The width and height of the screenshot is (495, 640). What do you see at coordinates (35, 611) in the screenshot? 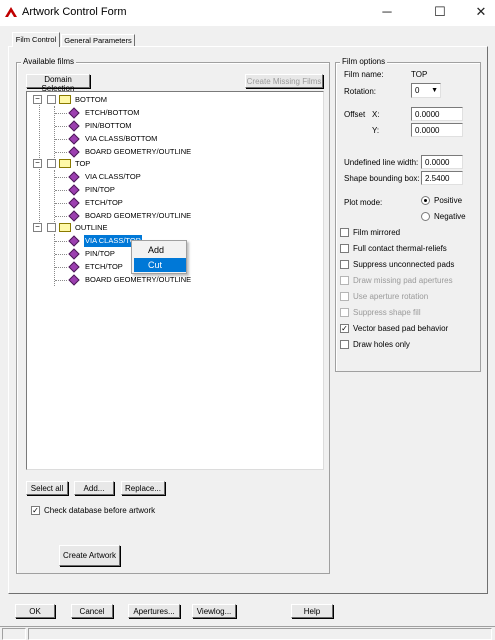
I see `ok-button: OK` at bounding box center [35, 611].